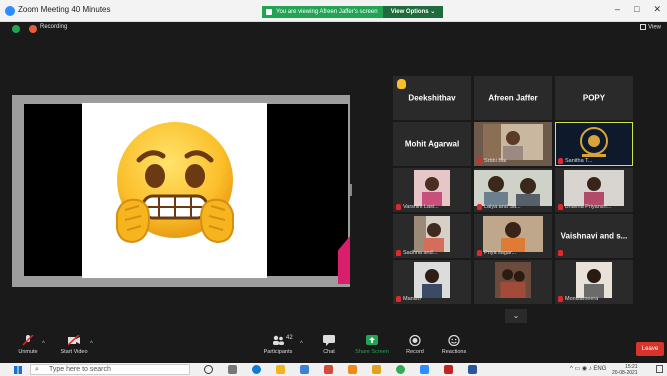  Describe the element at coordinates (432, 144) in the screenshot. I see `participant-tile-mohit-agarwal: Mohit Agarwal` at that location.